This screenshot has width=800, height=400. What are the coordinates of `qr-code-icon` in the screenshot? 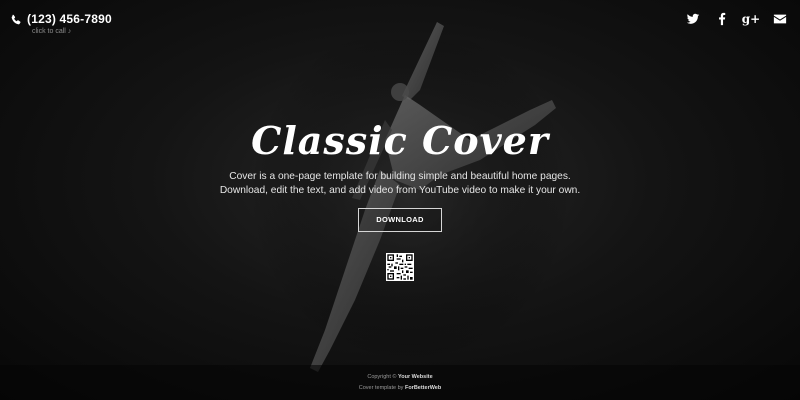 It's located at (400, 267).